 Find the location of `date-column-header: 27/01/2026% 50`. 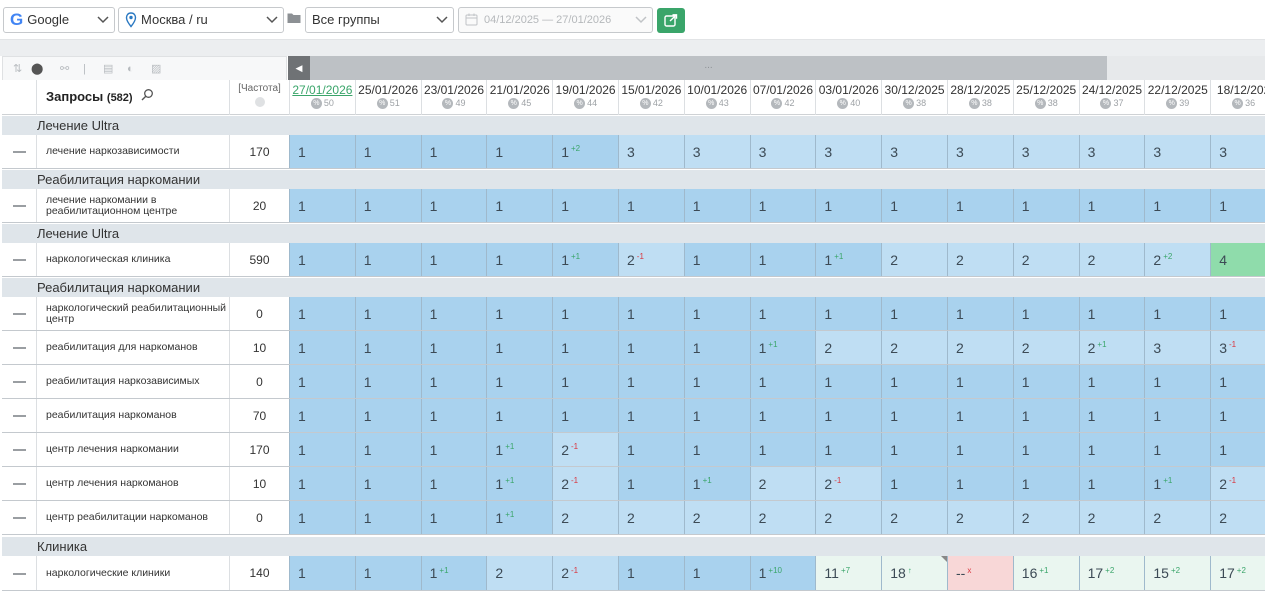

date-column-header: 27/01/2026% 50 is located at coordinates (322, 97).